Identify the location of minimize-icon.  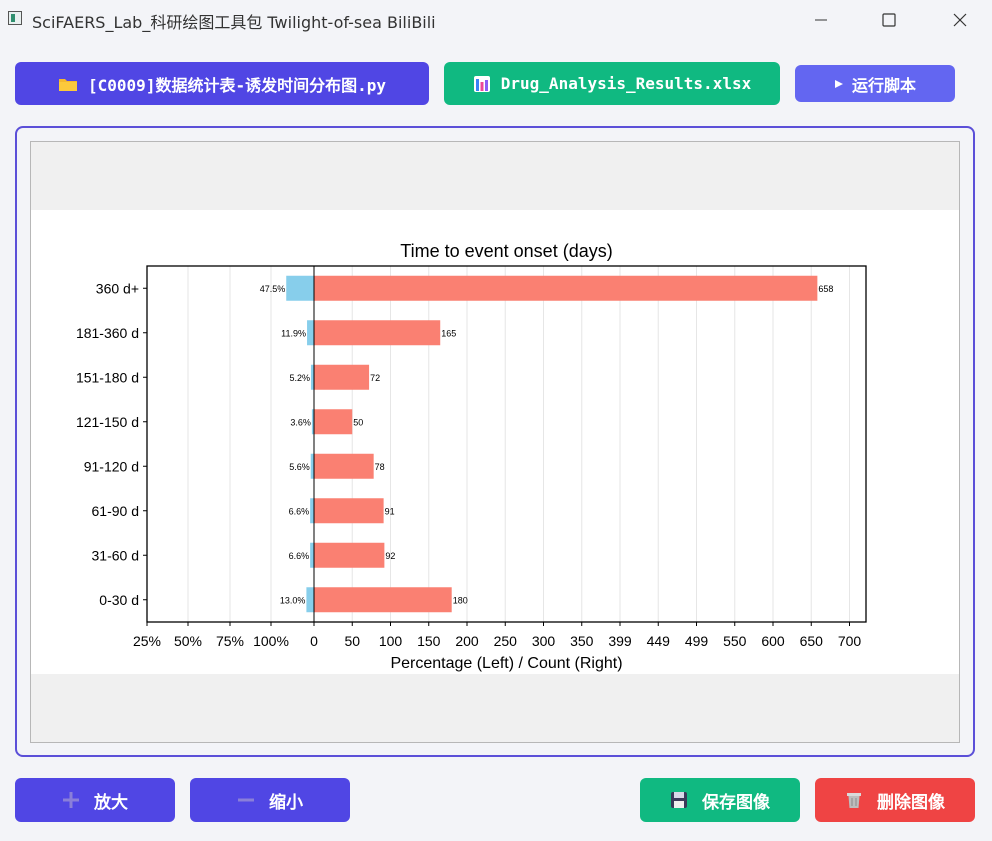
(821, 20).